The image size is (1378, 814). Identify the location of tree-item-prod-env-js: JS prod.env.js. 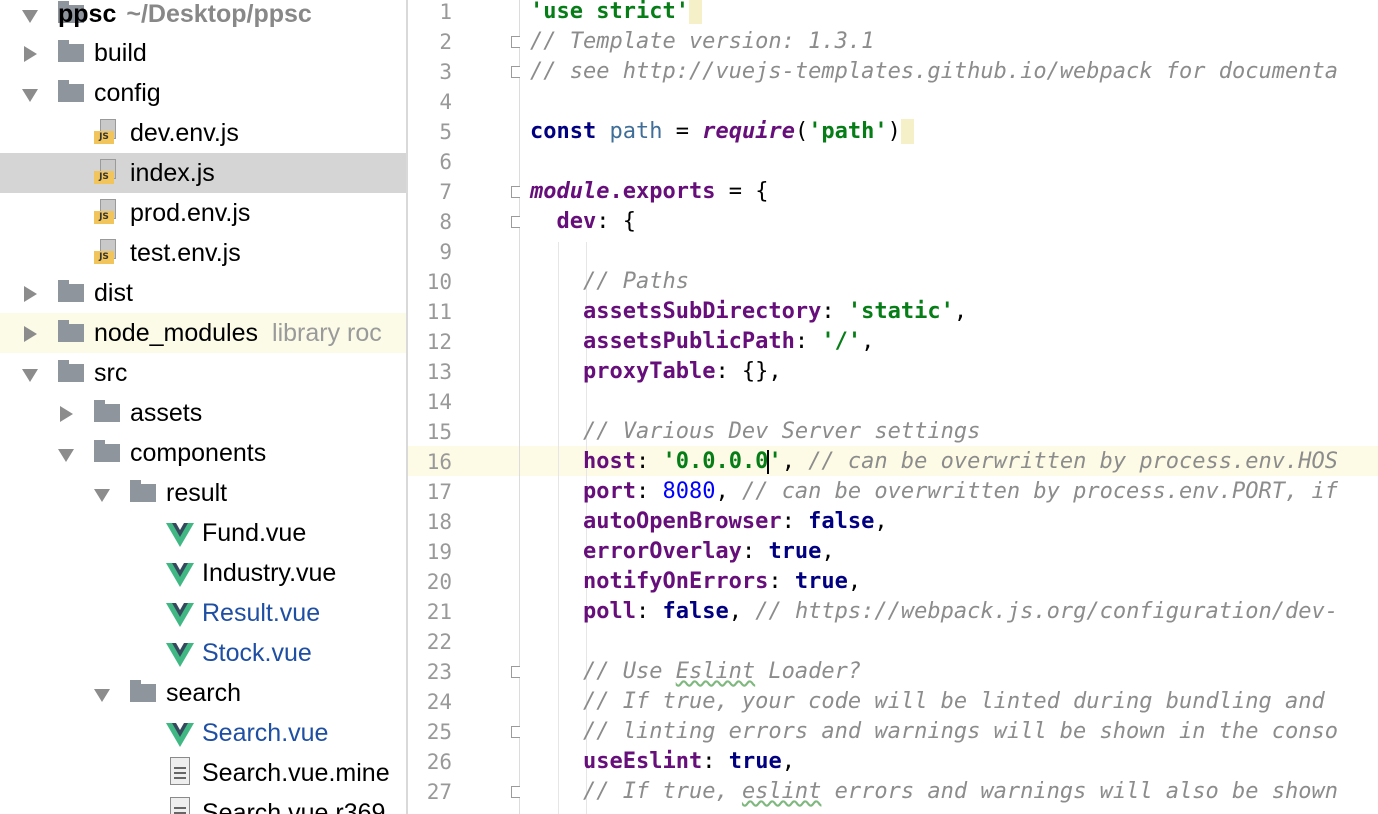
(203, 213).